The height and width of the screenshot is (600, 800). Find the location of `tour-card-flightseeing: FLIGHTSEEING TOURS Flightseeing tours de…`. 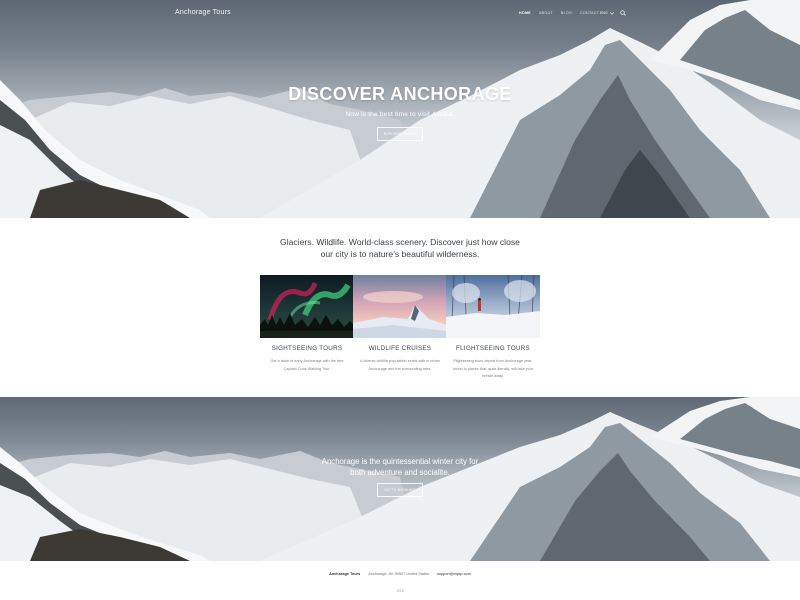

tour-card-flightseeing: FLIGHTSEEING TOURS Flightseeing tours de… is located at coordinates (493, 328).